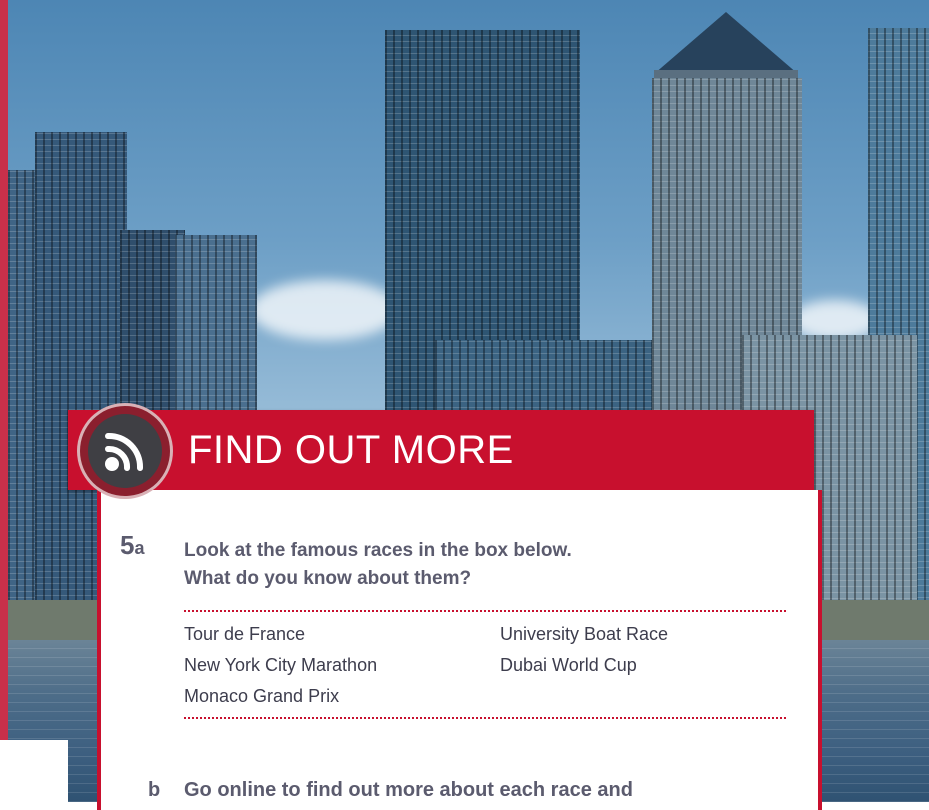 The height and width of the screenshot is (810, 929). I want to click on page-edge-strip, so click(4, 401).